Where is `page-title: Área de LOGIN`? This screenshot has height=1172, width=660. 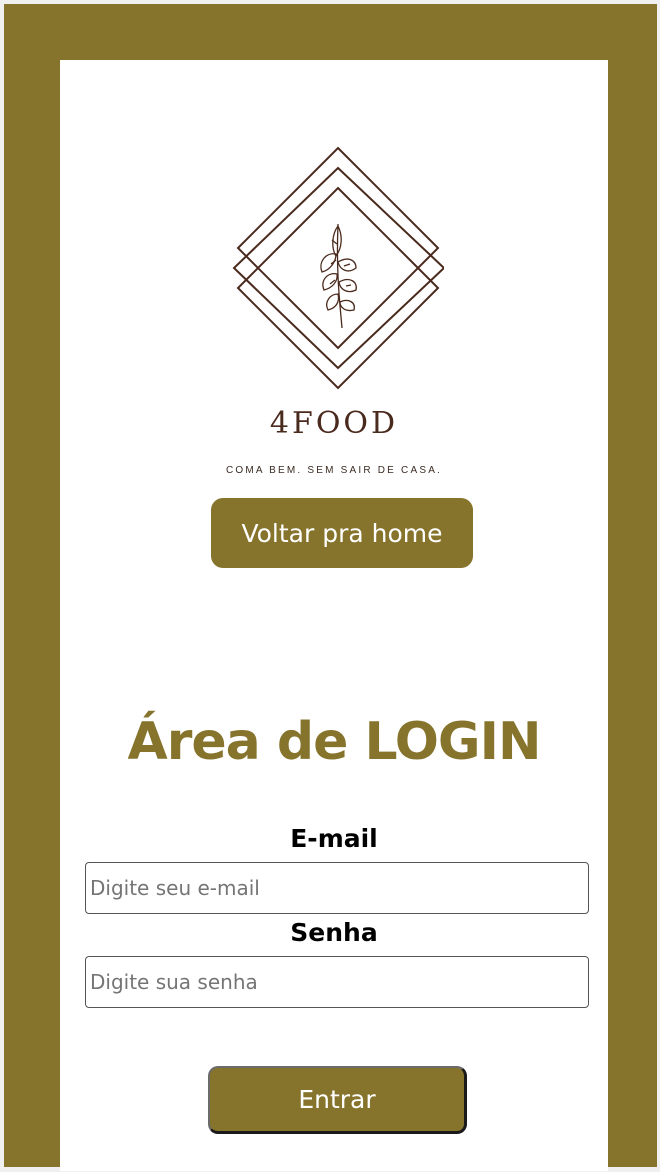 page-title: Área de LOGIN is located at coordinates (334, 742).